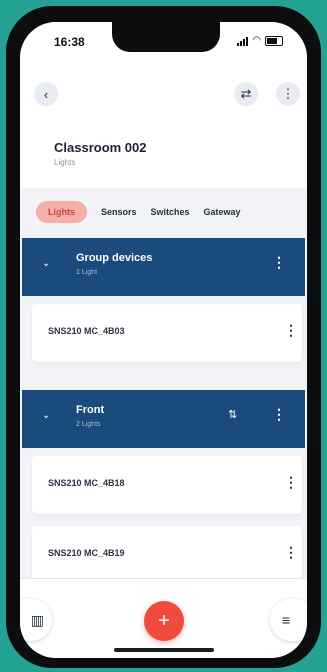 The height and width of the screenshot is (672, 327). What do you see at coordinates (166, 37) in the screenshot?
I see `device-notch` at bounding box center [166, 37].